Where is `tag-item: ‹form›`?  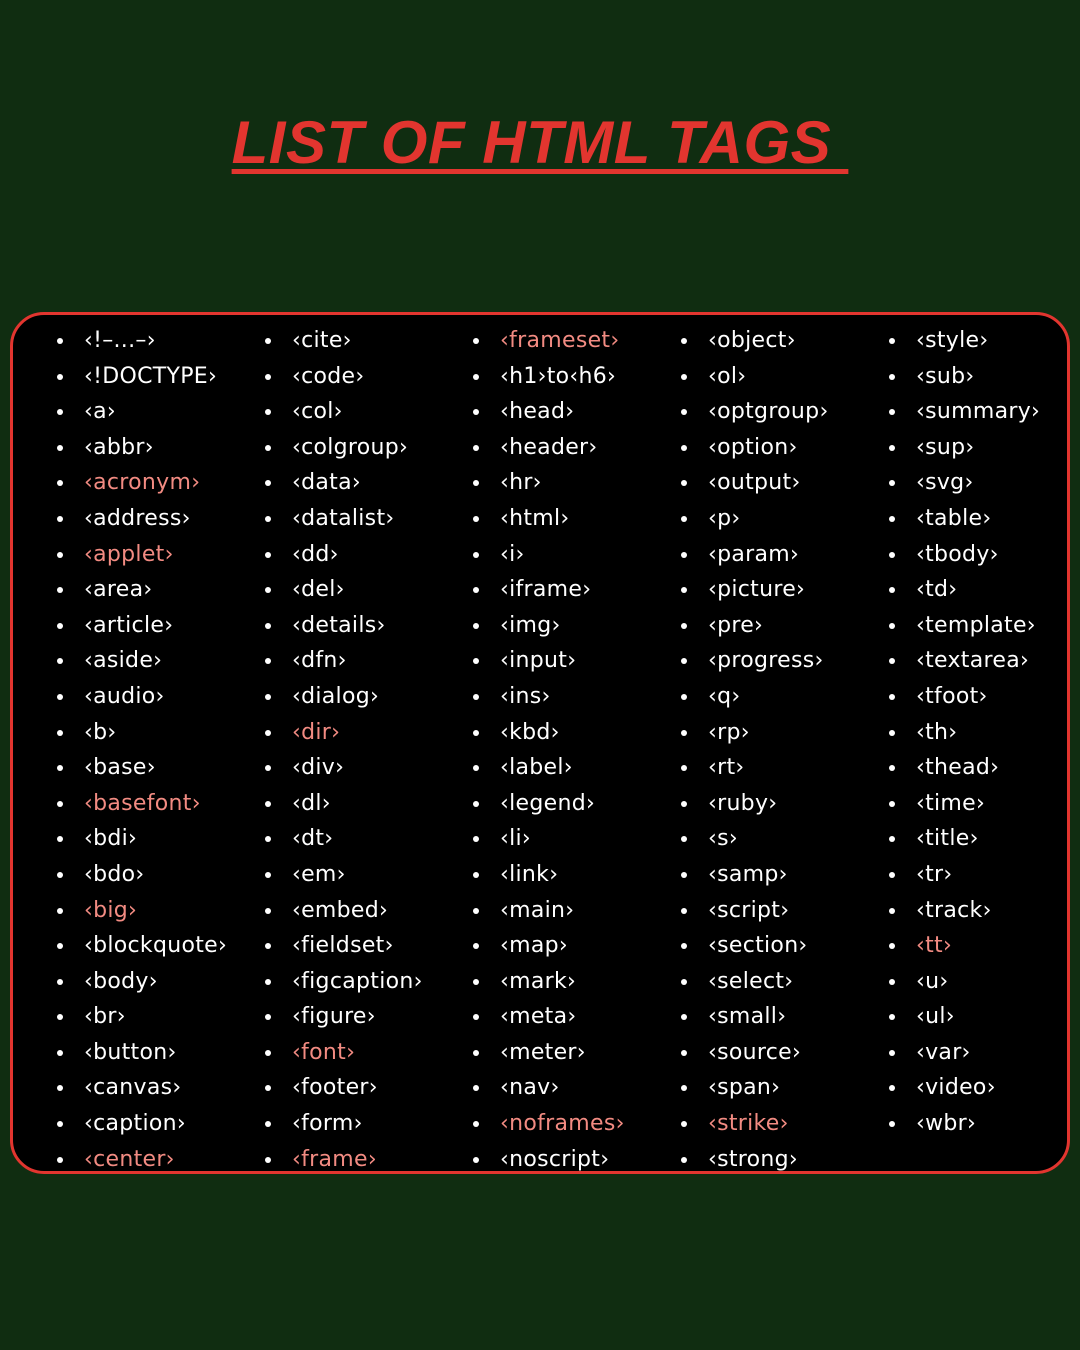
tag-item: ‹form› is located at coordinates (344, 1124).